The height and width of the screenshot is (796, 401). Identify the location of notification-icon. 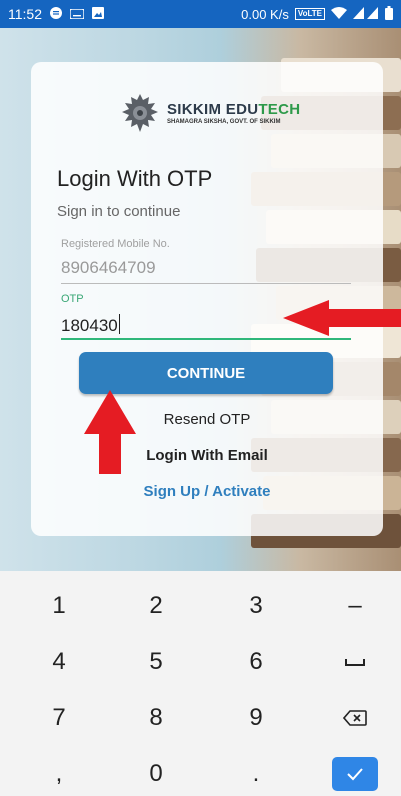
(56, 14).